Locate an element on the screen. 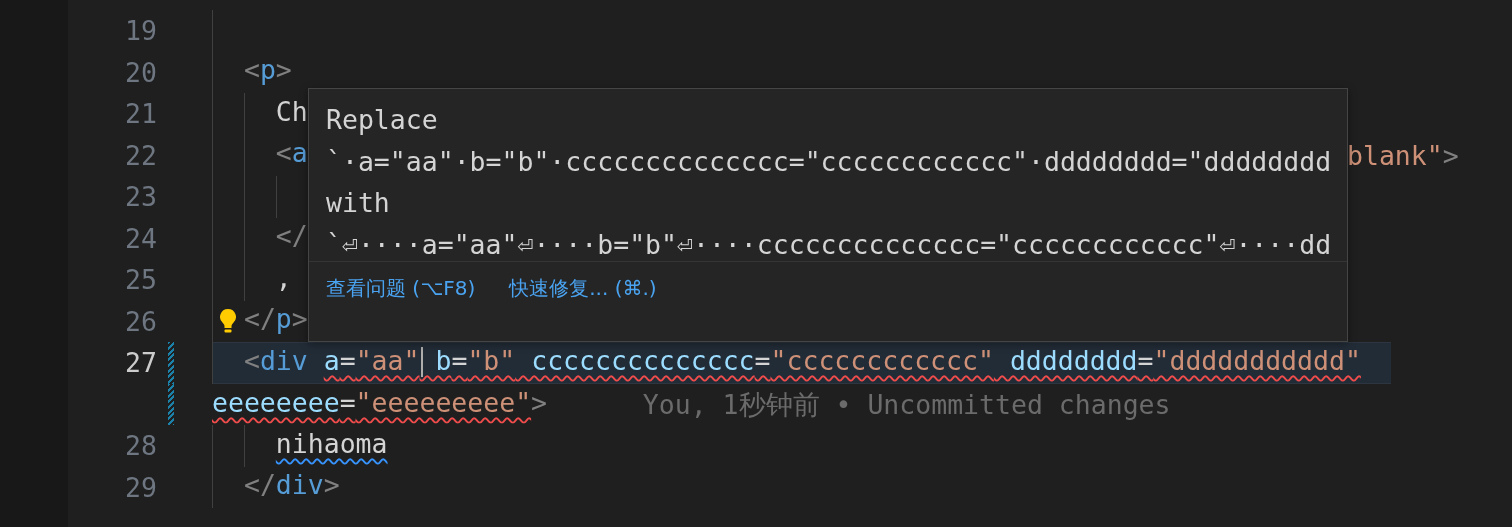 The height and width of the screenshot is (527, 1512). lightbulb-icon is located at coordinates (228, 320).